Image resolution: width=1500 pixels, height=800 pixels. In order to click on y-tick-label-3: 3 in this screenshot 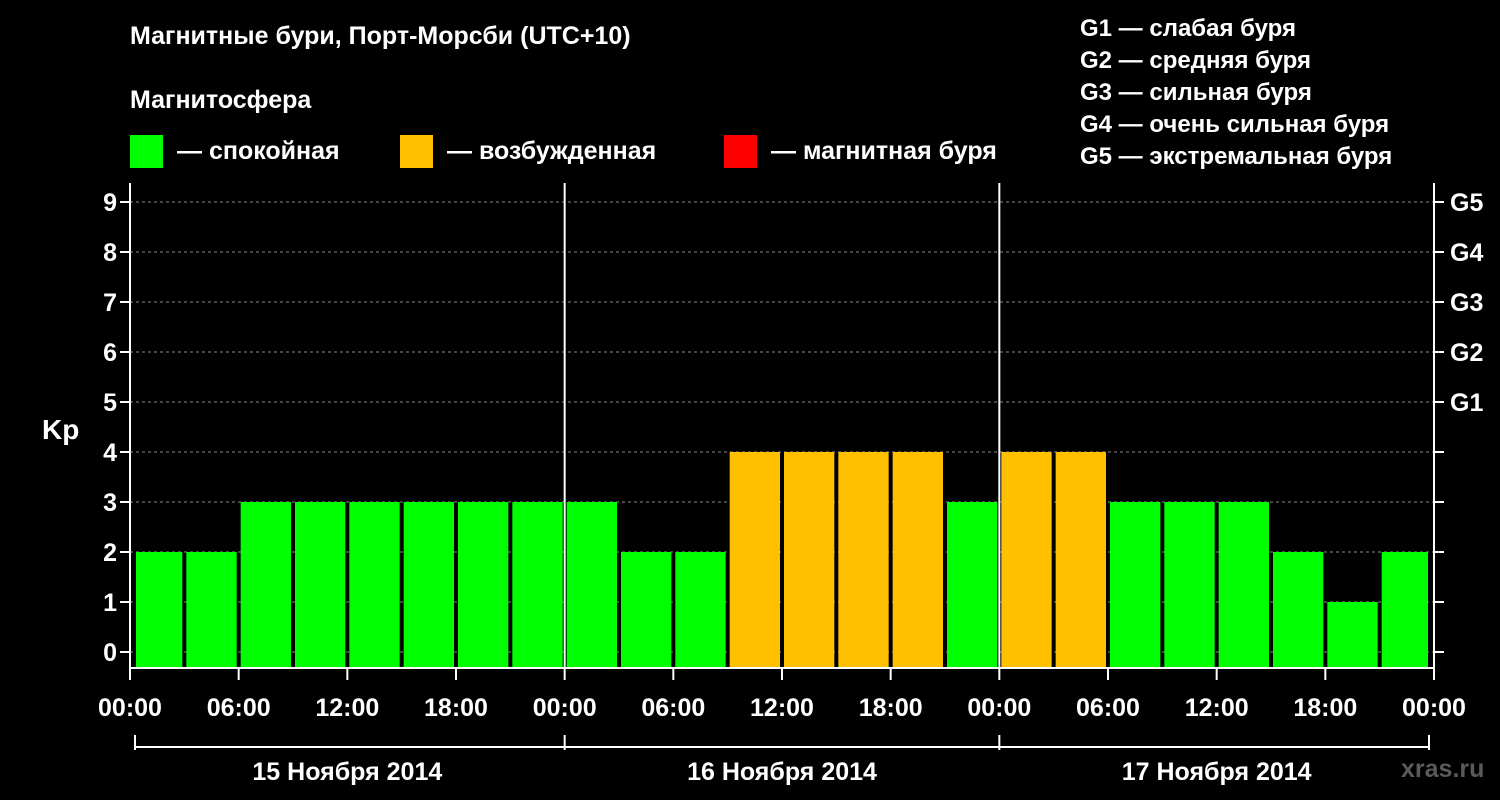, I will do `click(110, 503)`.